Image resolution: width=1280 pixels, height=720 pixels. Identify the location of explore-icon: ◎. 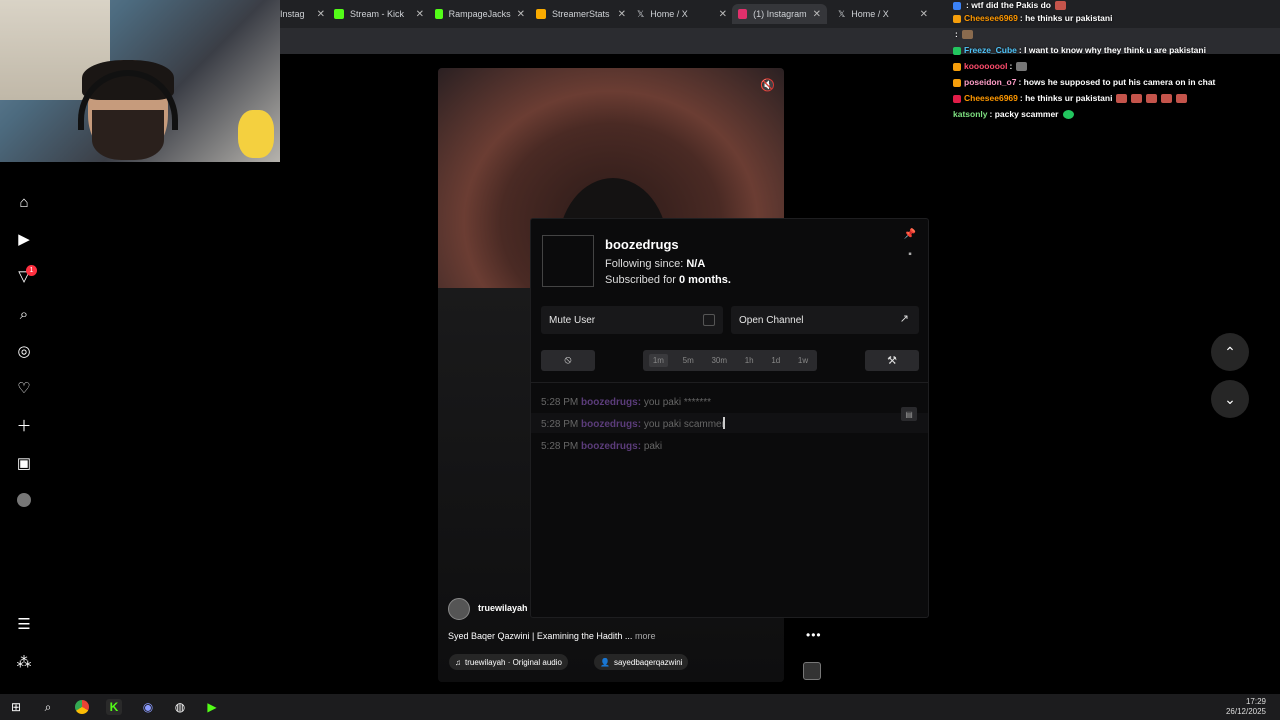
(24, 351).